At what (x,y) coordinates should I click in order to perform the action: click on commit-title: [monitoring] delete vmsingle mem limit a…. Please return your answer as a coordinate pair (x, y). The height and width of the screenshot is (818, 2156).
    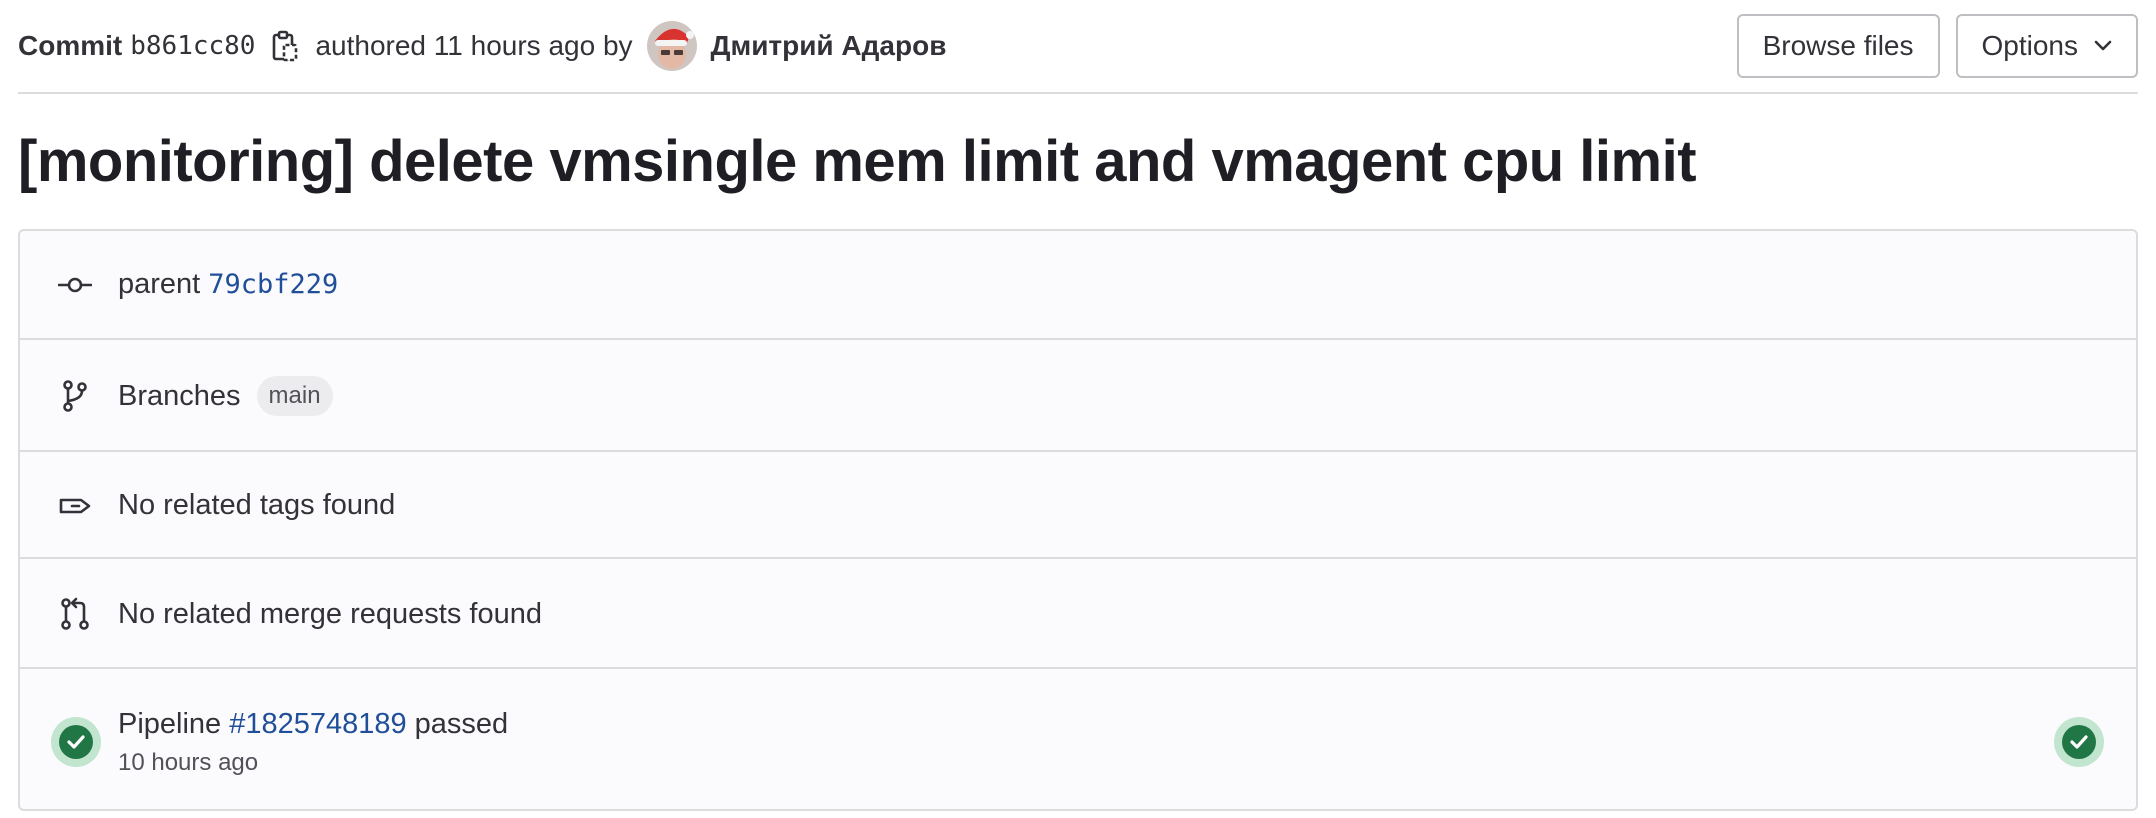
    Looking at the image, I should click on (857, 161).